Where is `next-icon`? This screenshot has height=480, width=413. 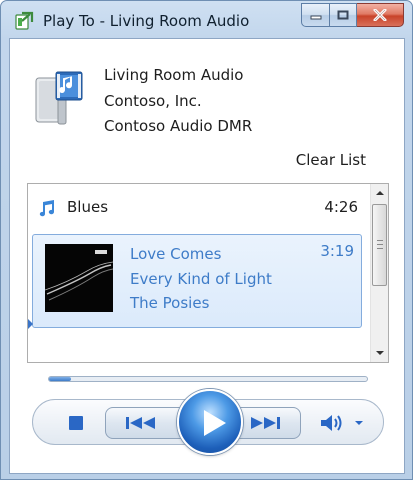
next-icon is located at coordinates (265, 423).